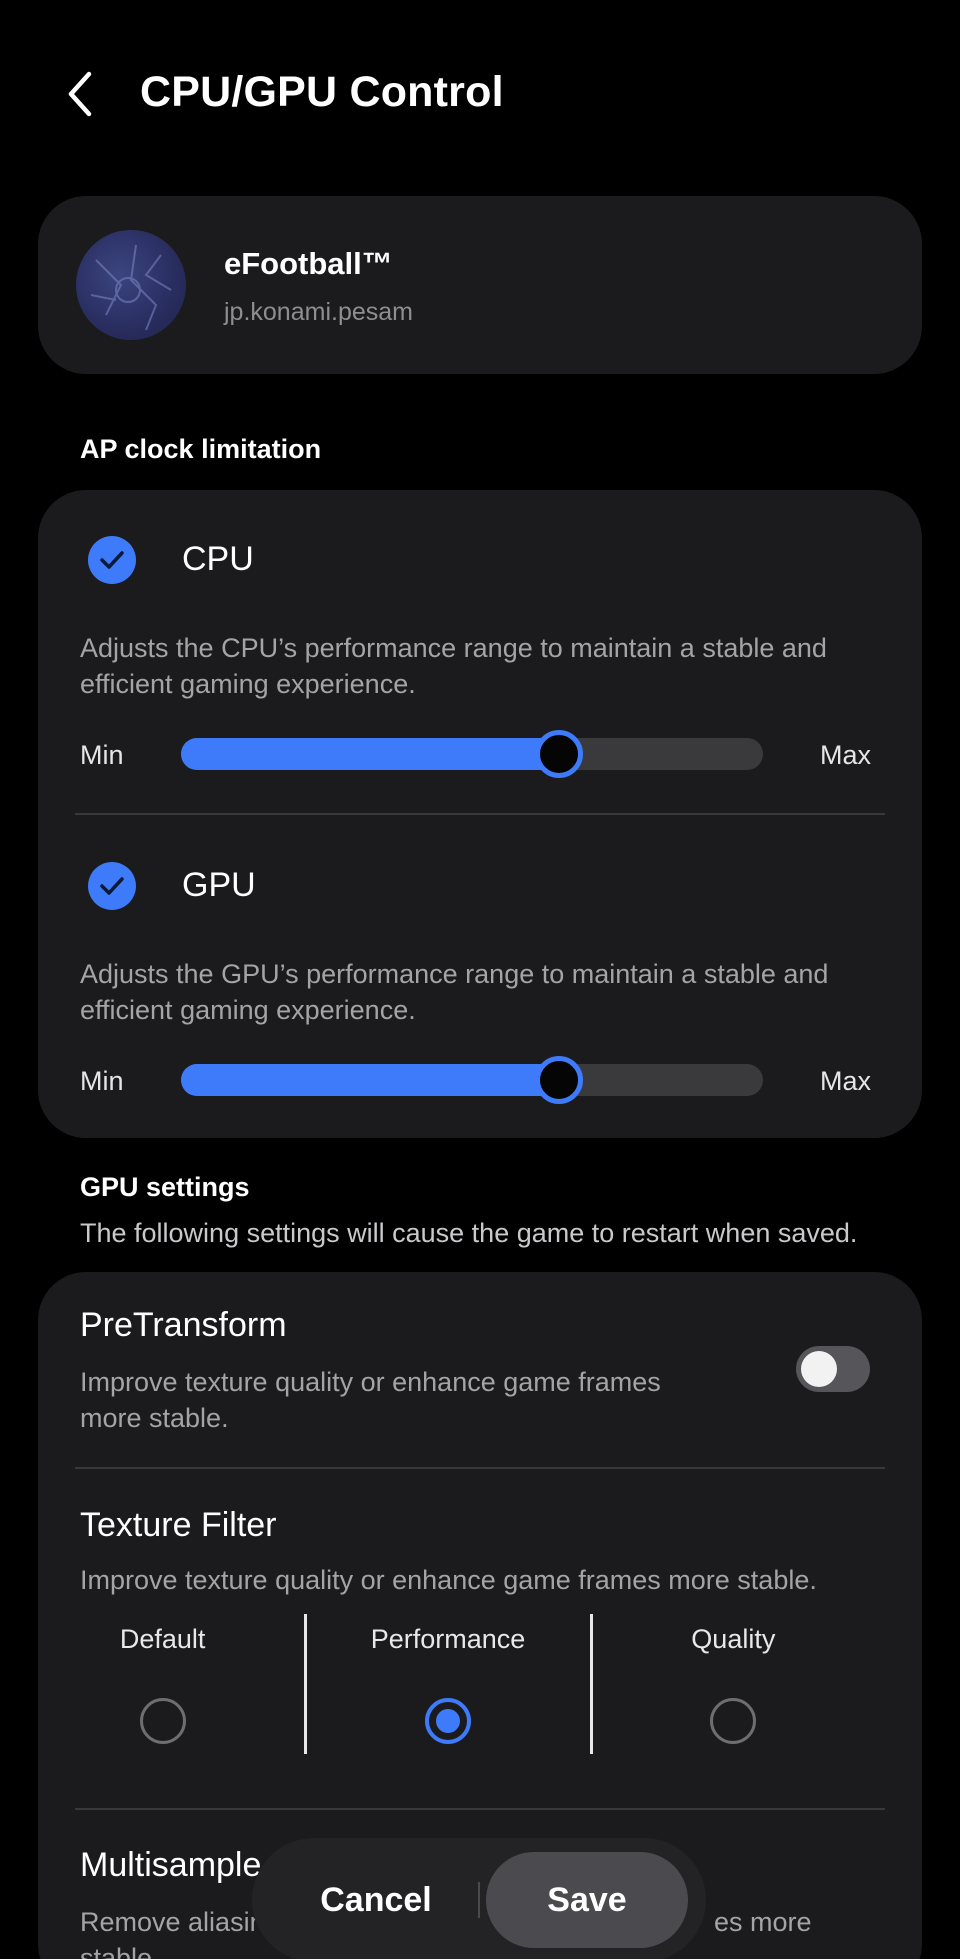 This screenshot has width=960, height=1959. What do you see at coordinates (219, 885) in the screenshot?
I see `gpu-label: GPU` at bounding box center [219, 885].